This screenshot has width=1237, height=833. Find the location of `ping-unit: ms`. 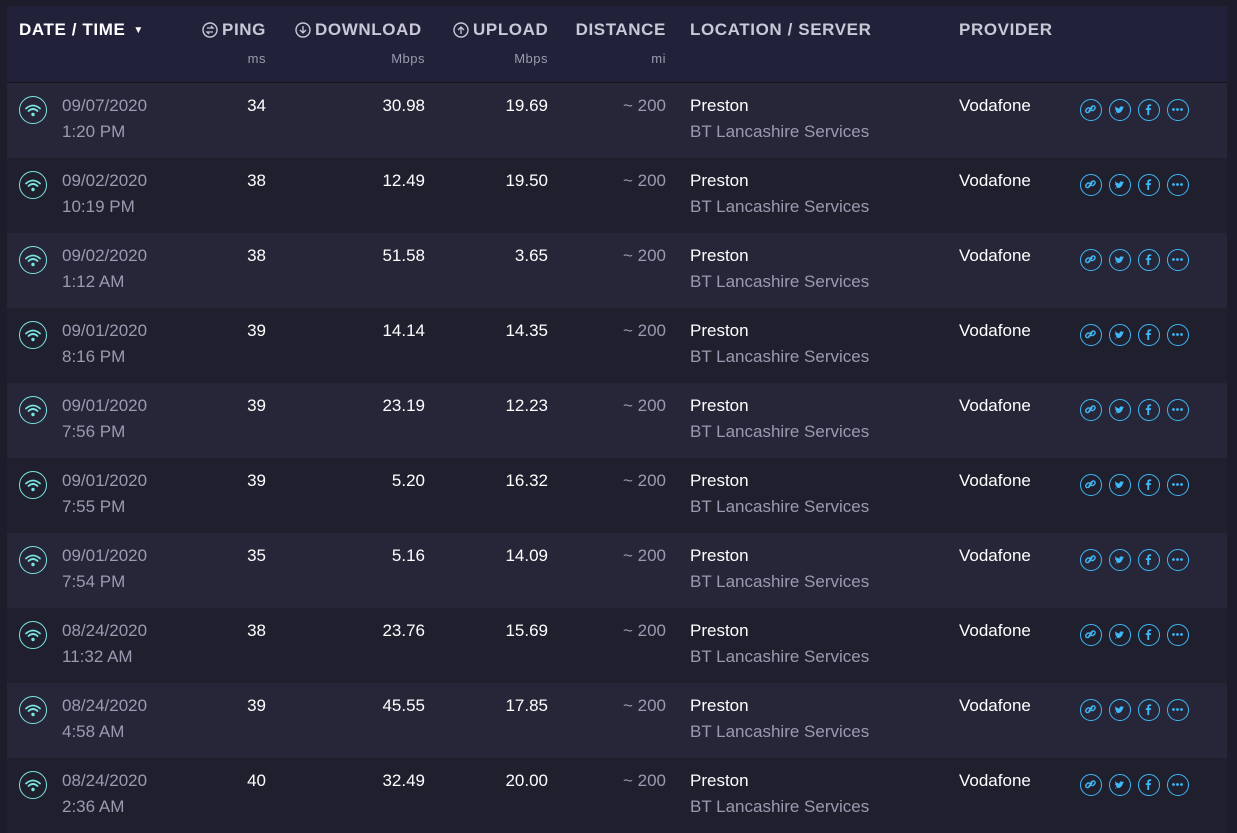

ping-unit: ms is located at coordinates (256, 58).